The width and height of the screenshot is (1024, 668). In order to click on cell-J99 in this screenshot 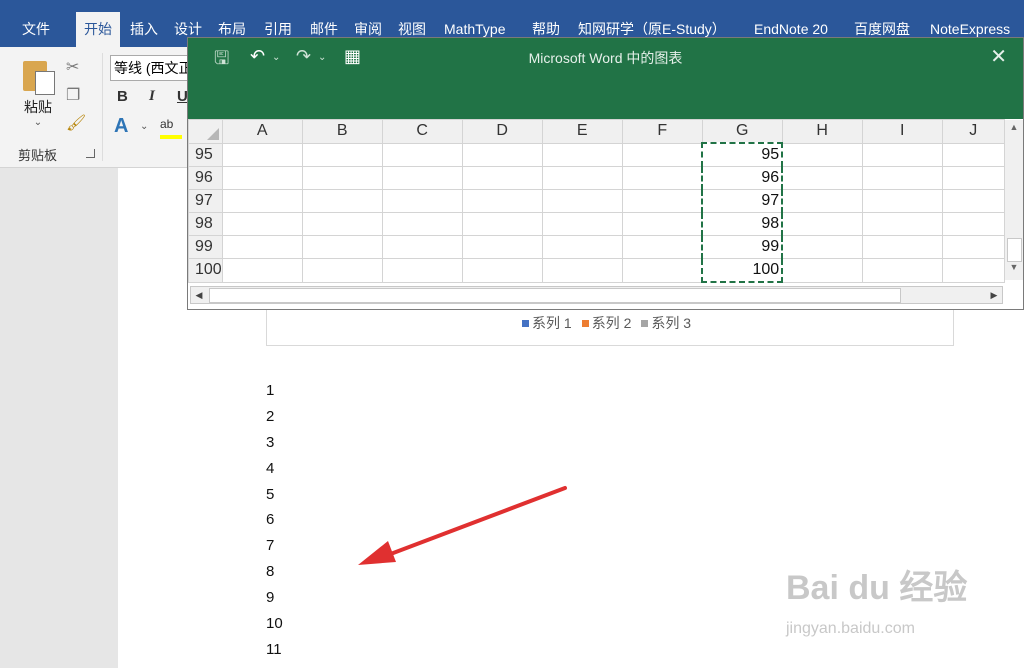, I will do `click(973, 247)`.